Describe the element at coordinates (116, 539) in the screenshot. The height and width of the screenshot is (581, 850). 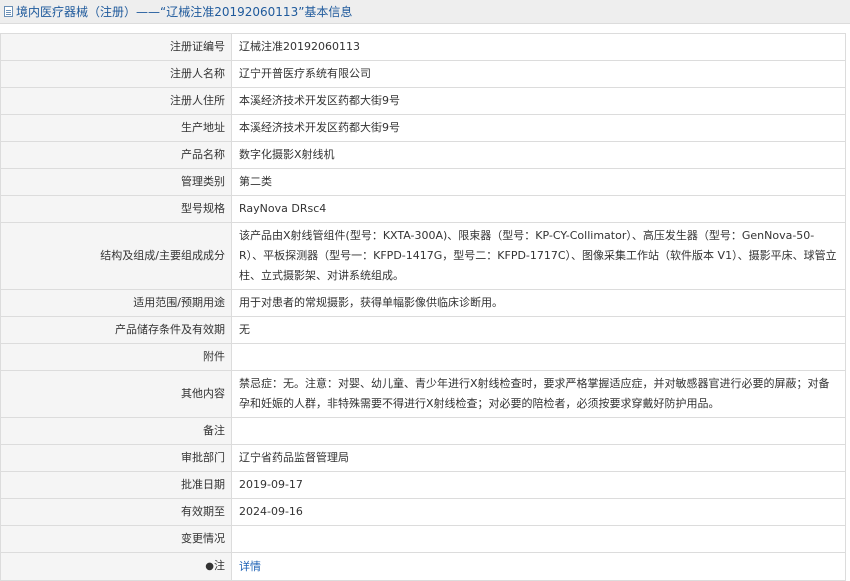
I see `row-label: 变更情况` at that location.